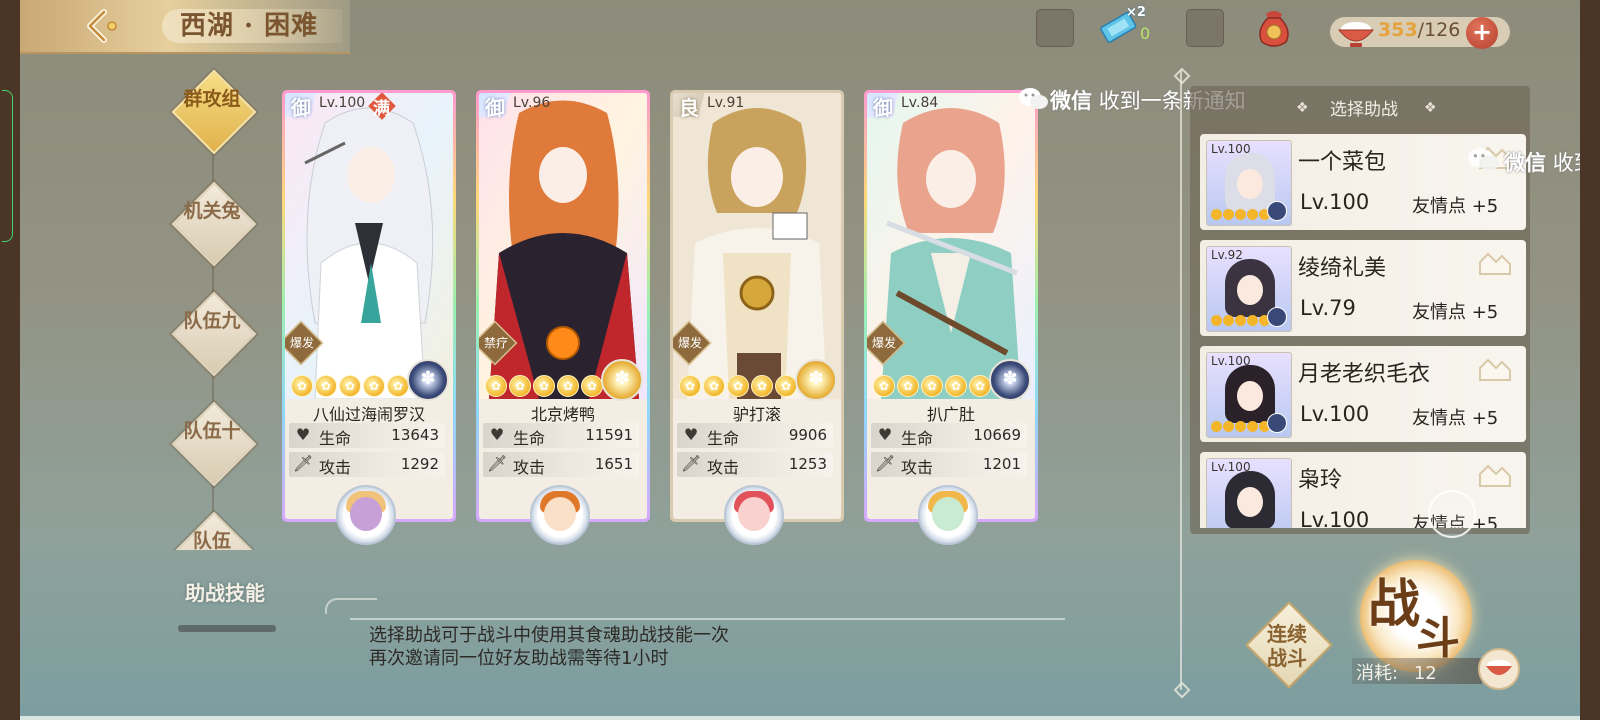 The width and height of the screenshot is (1600, 720). What do you see at coordinates (561, 464) in the screenshot?
I see `atk-stat-row: 🗡 攻击 1651` at bounding box center [561, 464].